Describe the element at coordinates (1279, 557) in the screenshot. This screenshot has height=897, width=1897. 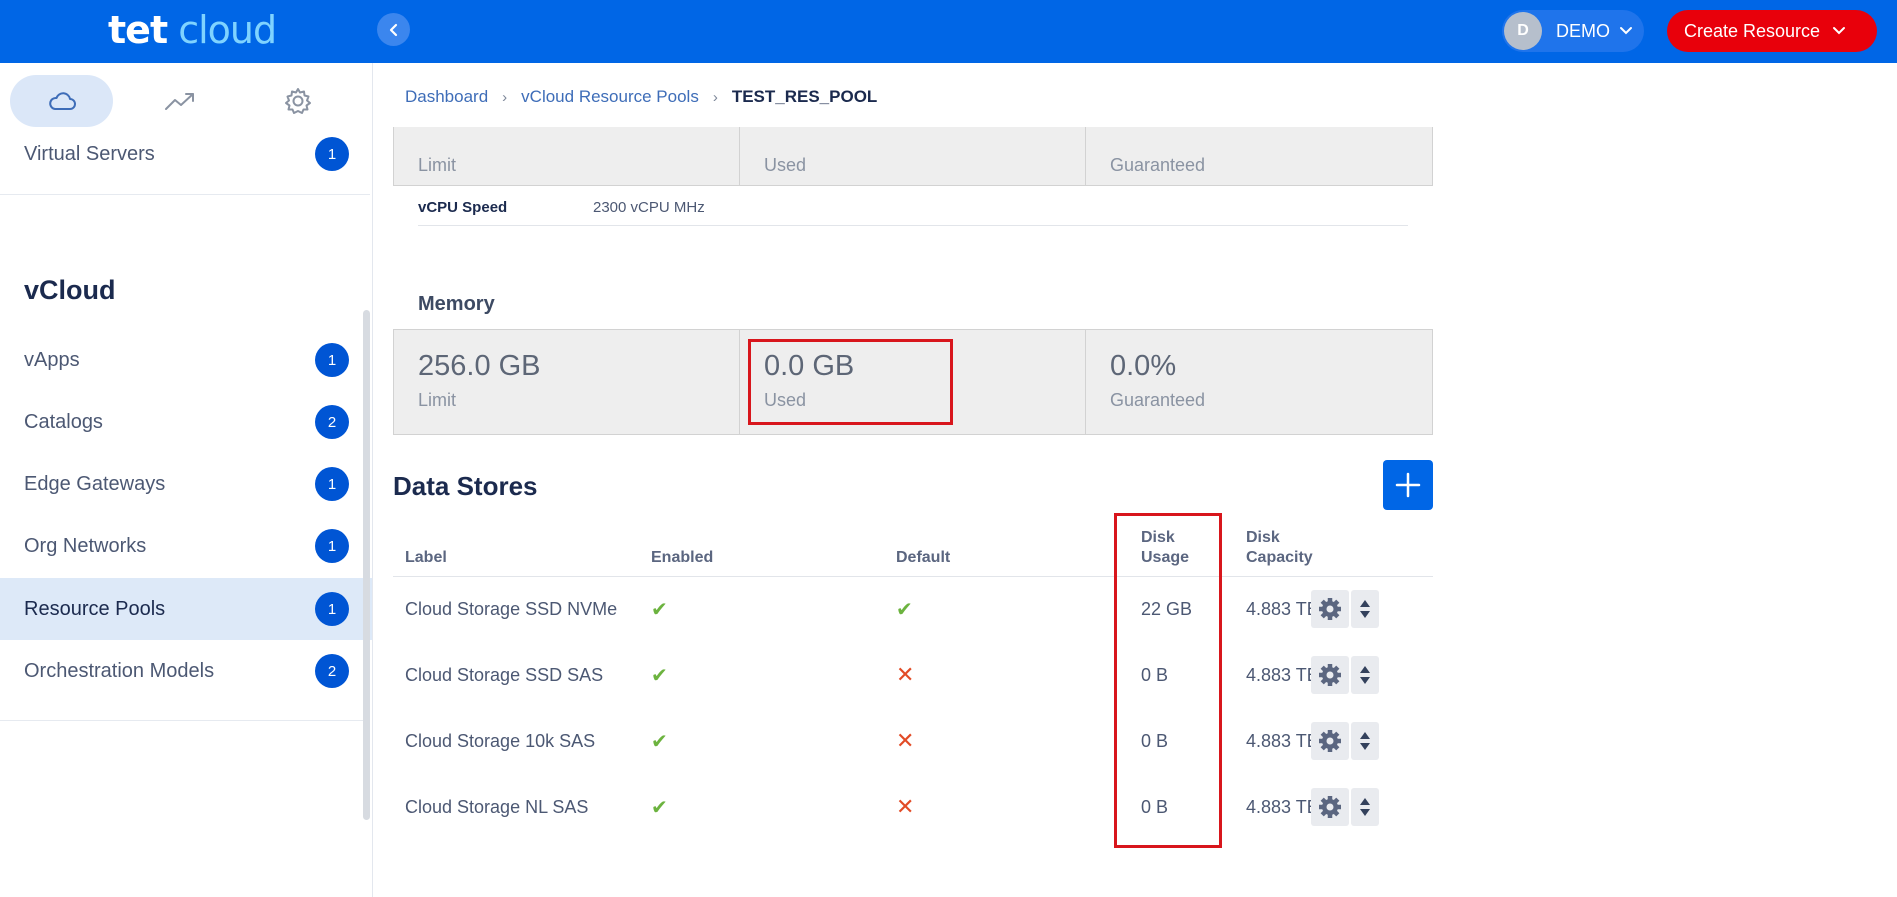
I see `column-header-text: Capacity` at that location.